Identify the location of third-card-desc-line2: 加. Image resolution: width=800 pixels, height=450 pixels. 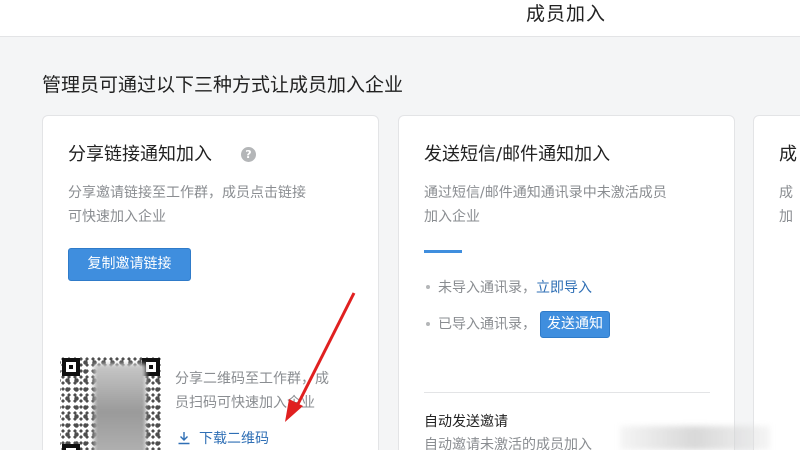
(786, 217).